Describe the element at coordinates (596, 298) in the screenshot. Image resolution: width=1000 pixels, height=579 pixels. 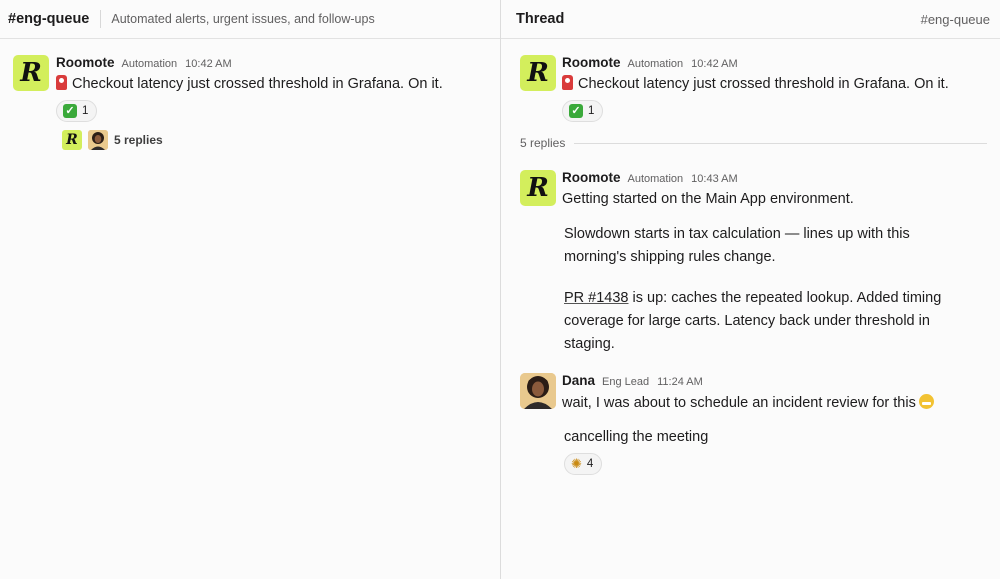
I see `pr-link: PR #1438` at that location.